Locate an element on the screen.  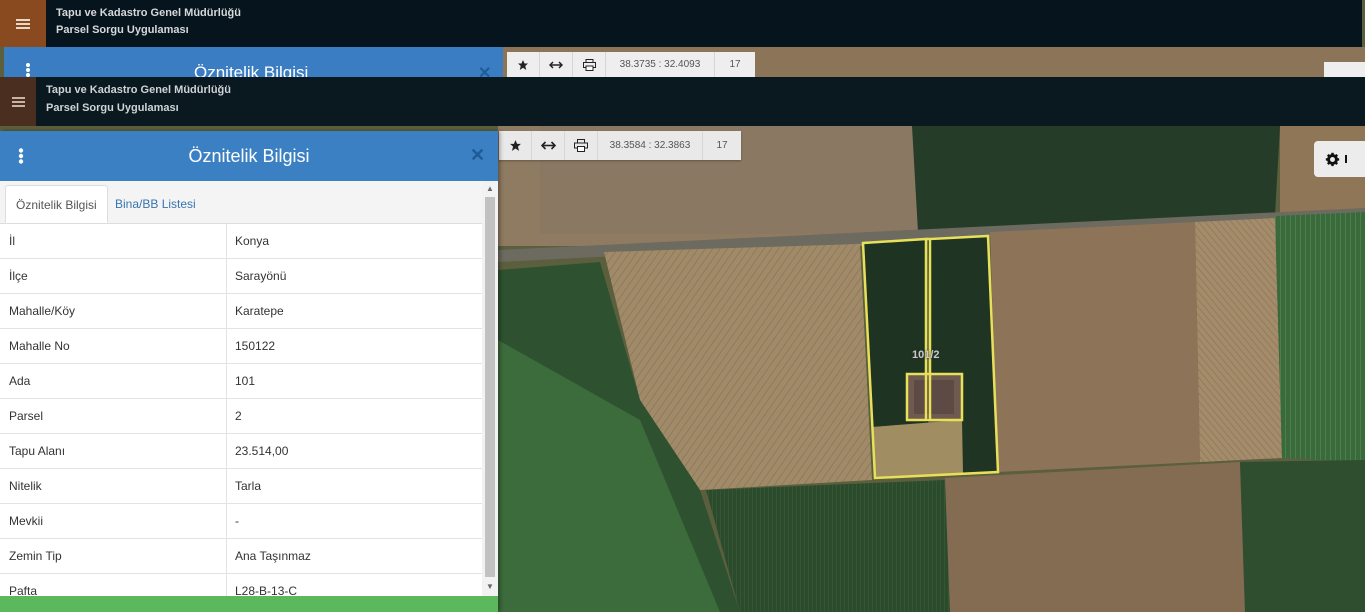
table-row: Mahalle/Köy Karatepe is located at coordinates (241, 311).